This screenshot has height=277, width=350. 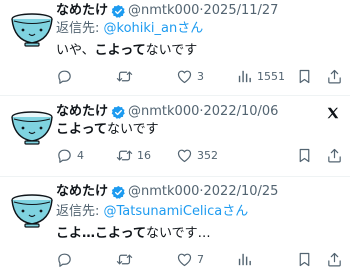 I want to click on like-button: 7, so click(x=190, y=259).